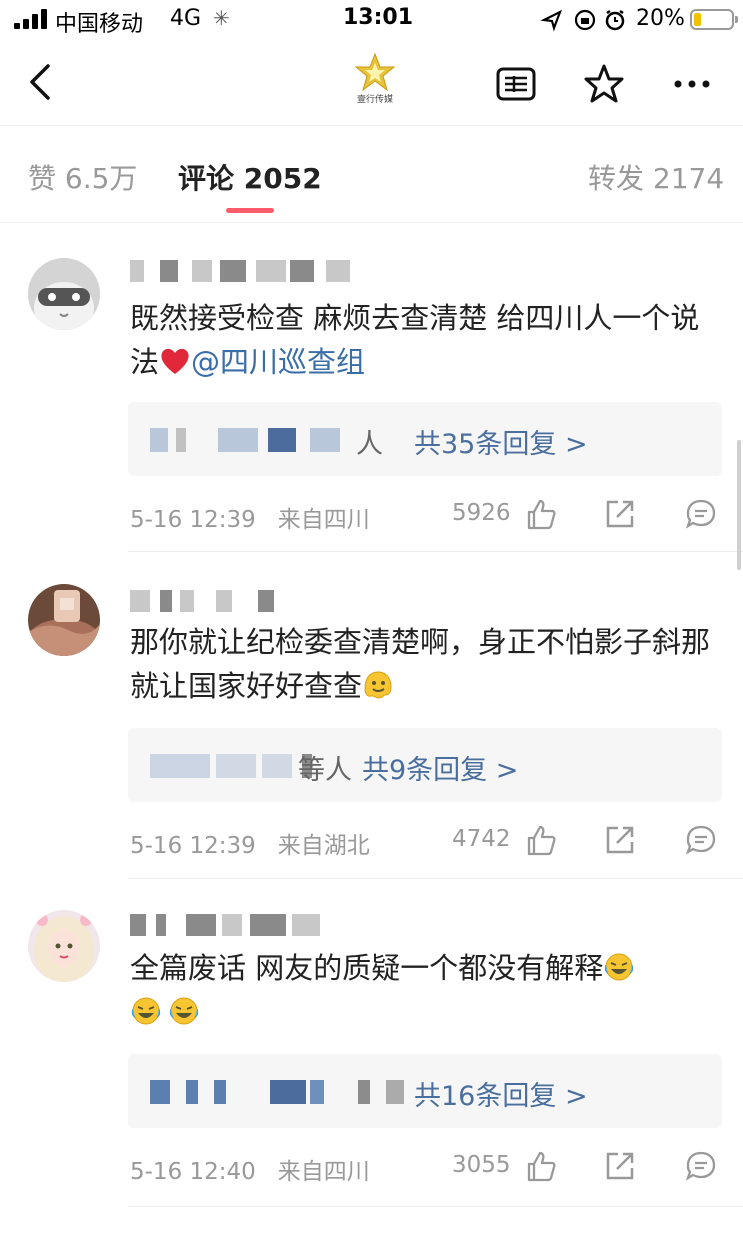 This screenshot has height=1236, width=743. I want to click on more-icon, so click(692, 84).